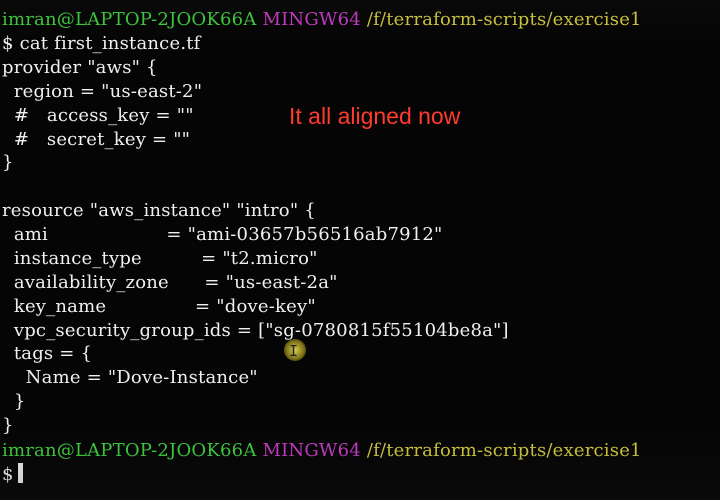 The width and height of the screenshot is (720, 500). What do you see at coordinates (101, 43) in the screenshot?
I see `command-line: $ cat first_instance.tf` at bounding box center [101, 43].